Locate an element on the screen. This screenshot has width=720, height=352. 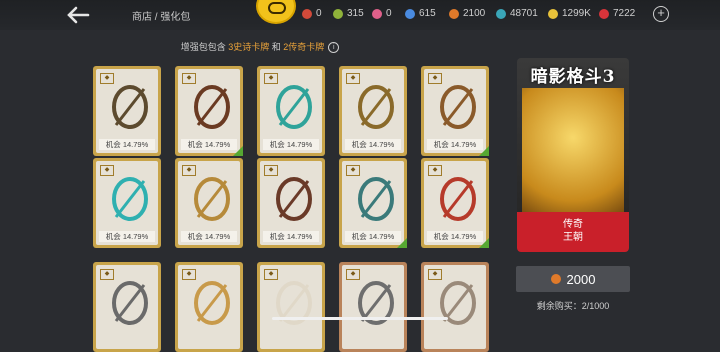
coin-teal-icon is located at coordinates (501, 13).